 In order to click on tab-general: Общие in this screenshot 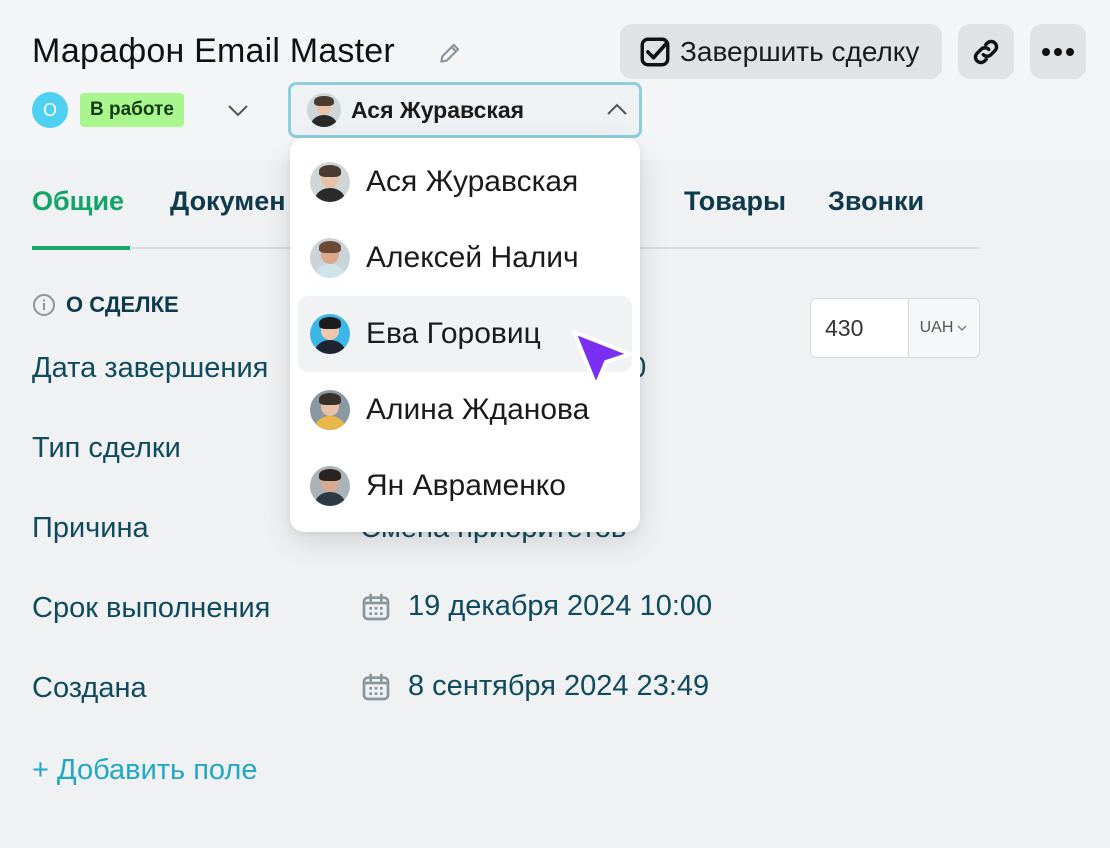, I will do `click(78, 201)`.